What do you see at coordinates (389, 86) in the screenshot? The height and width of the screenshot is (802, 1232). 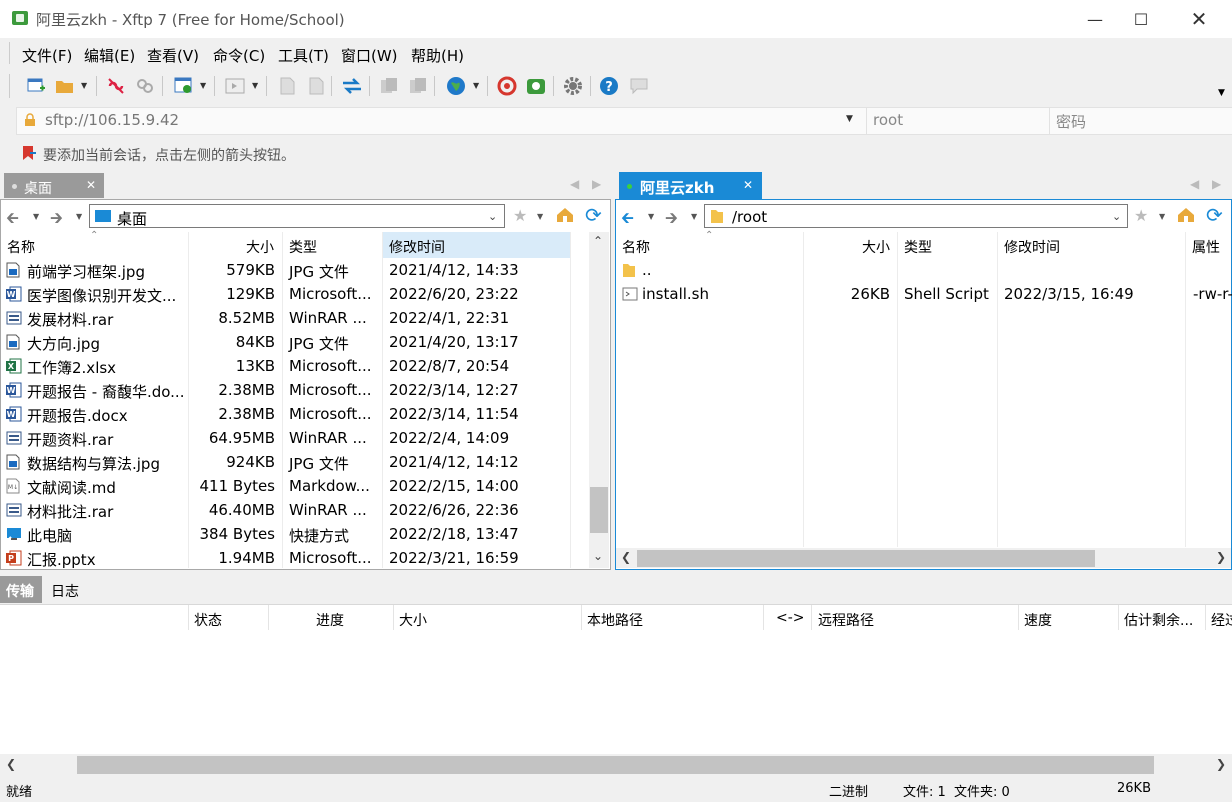 I see `copy-icon` at bounding box center [389, 86].